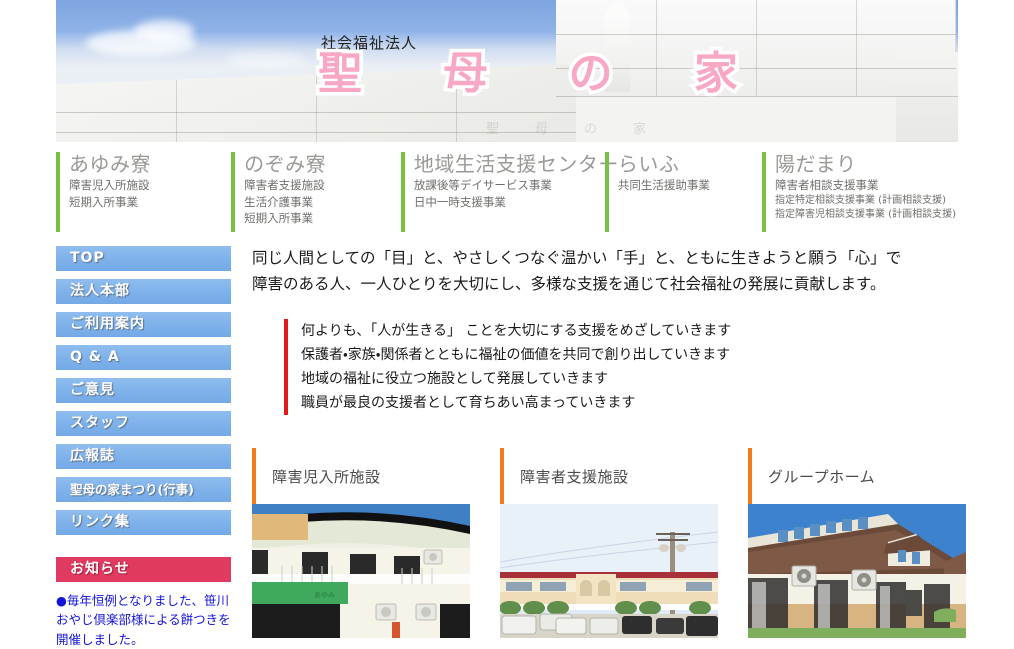 This screenshot has height=649, width=1014. Describe the element at coordinates (648, 164) in the screenshot. I see `facility-name: らいふ` at that location.